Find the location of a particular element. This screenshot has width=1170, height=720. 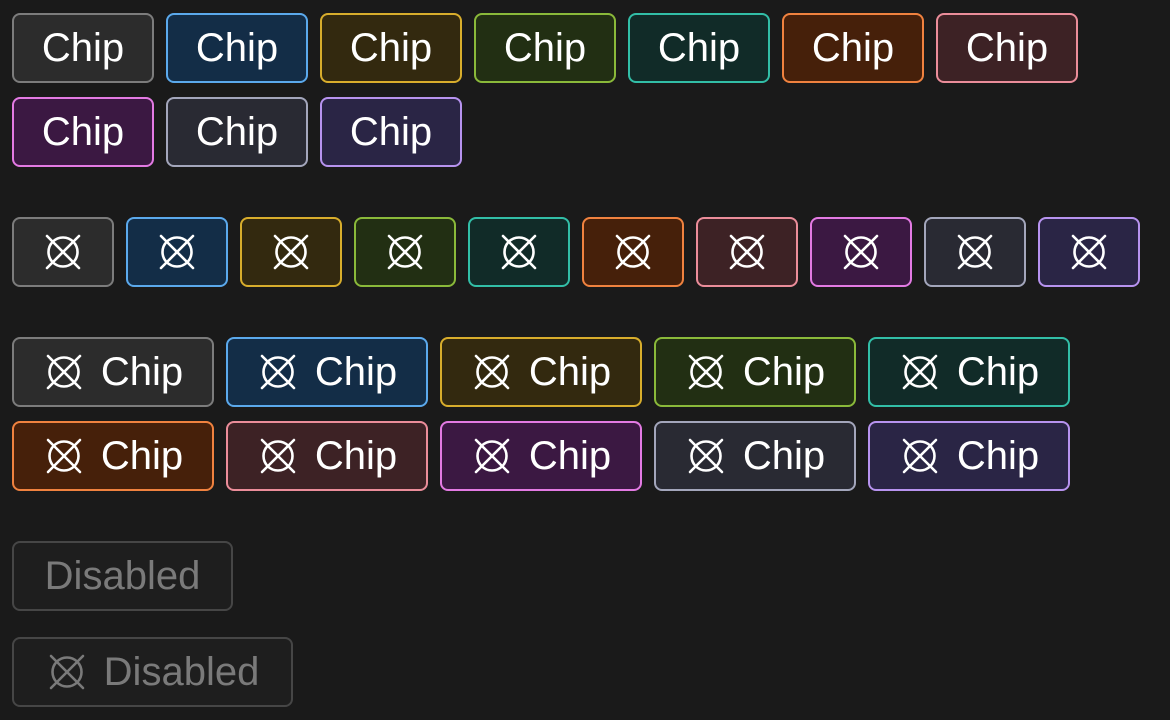

icon-chip-green is located at coordinates (405, 252).